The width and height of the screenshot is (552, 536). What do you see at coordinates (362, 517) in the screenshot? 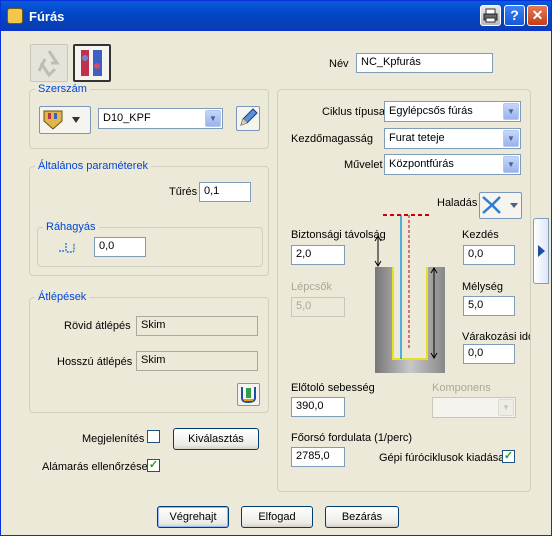
I see `close-dialog-button: Bezárás` at bounding box center [362, 517].